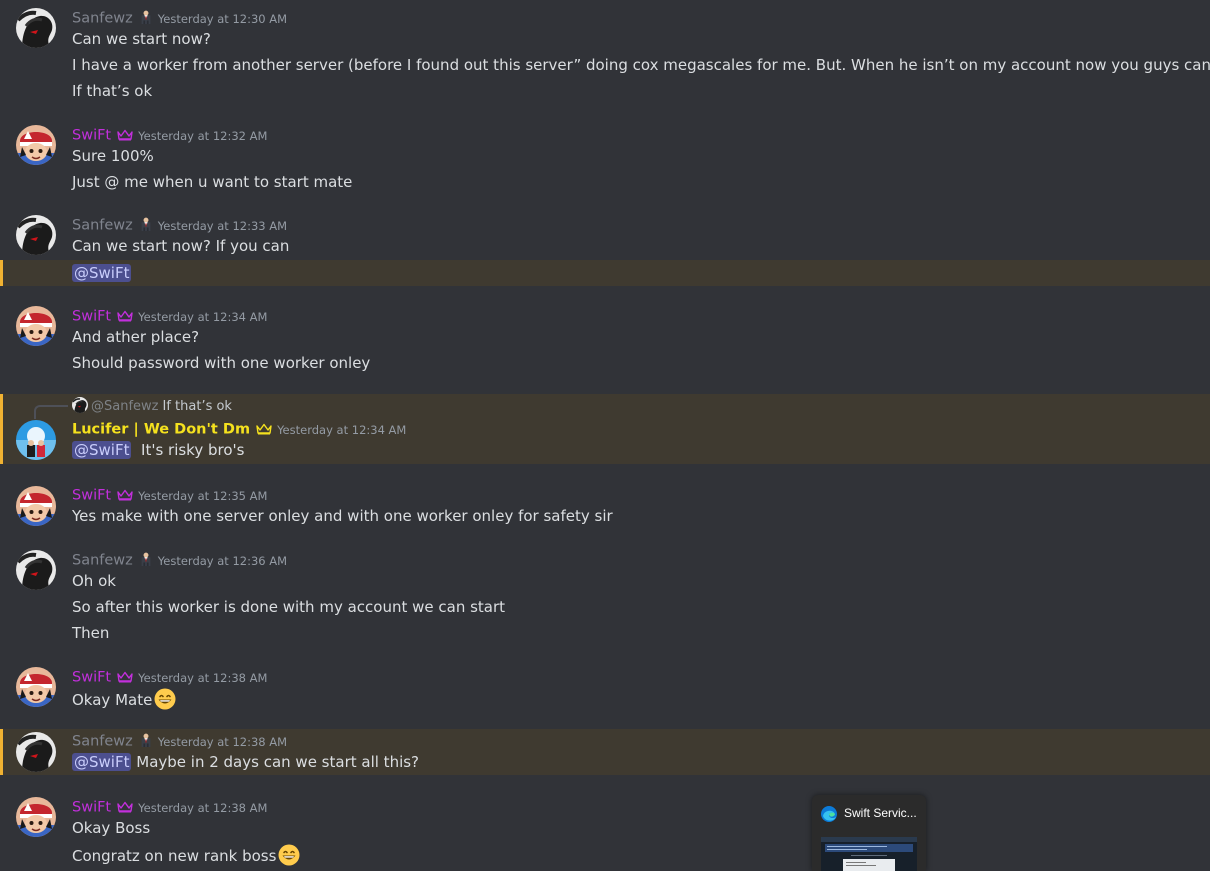 This screenshot has height=871, width=1210. I want to click on message-header: SwiFt Yesterday at 12:34 AM, so click(169, 316).